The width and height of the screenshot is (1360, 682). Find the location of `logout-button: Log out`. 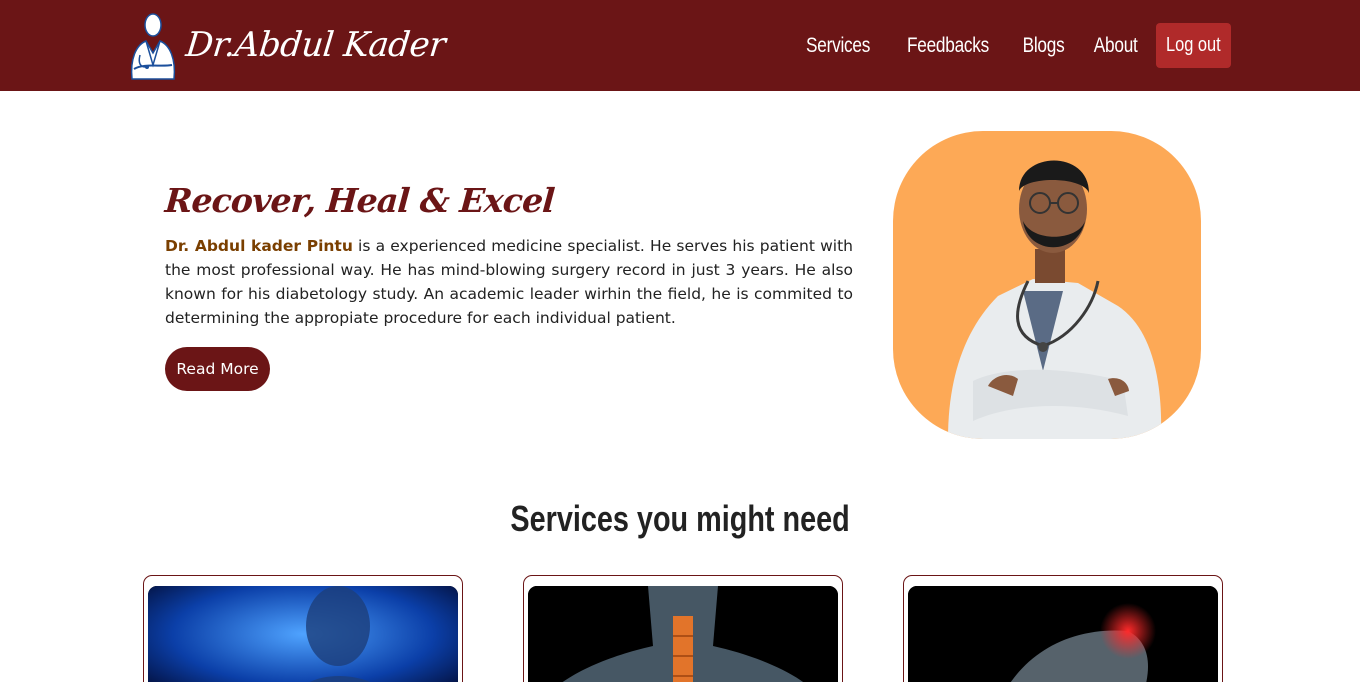

logout-button: Log out is located at coordinates (1193, 45).